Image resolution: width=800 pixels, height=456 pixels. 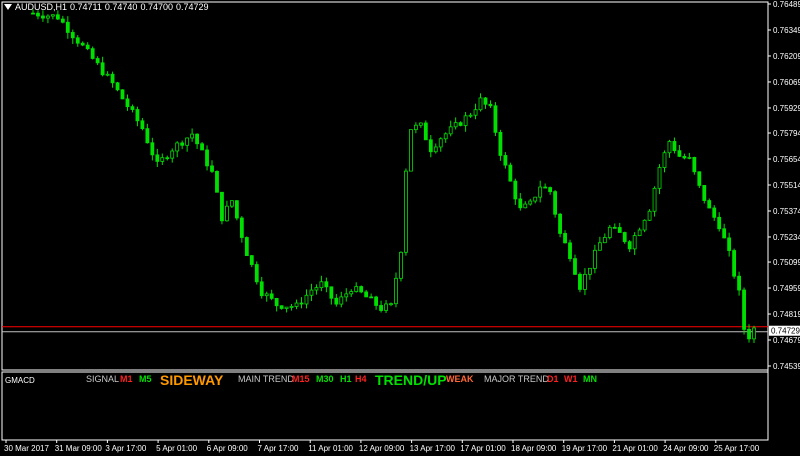 What do you see at coordinates (553, 379) in the screenshot?
I see `major-trend-tf-d1: D1` at bounding box center [553, 379].